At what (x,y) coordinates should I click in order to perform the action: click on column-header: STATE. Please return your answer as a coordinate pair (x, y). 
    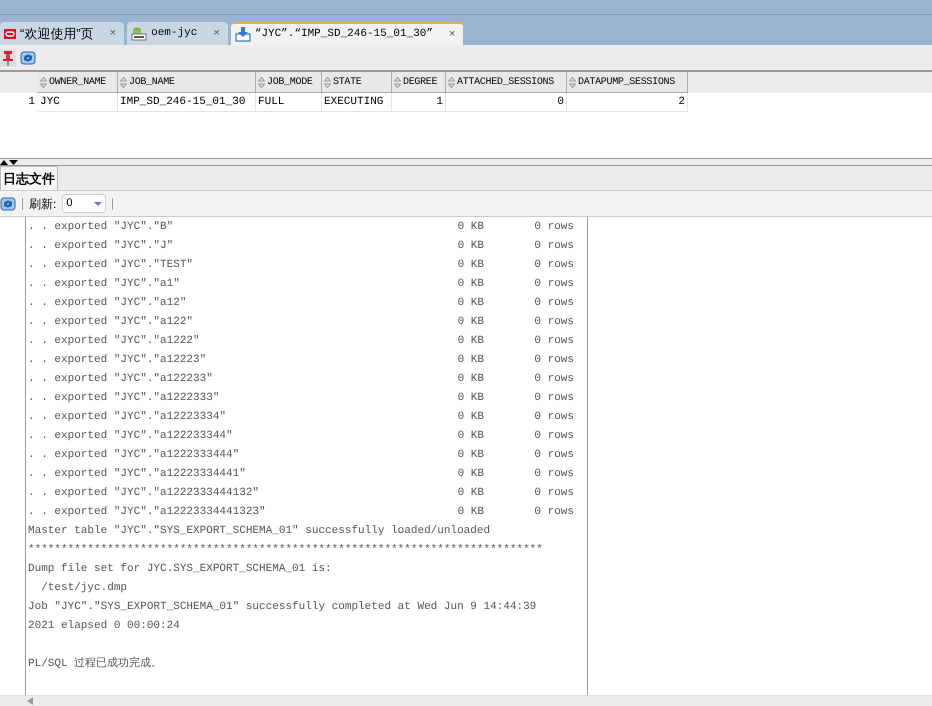
    Looking at the image, I should click on (357, 82).